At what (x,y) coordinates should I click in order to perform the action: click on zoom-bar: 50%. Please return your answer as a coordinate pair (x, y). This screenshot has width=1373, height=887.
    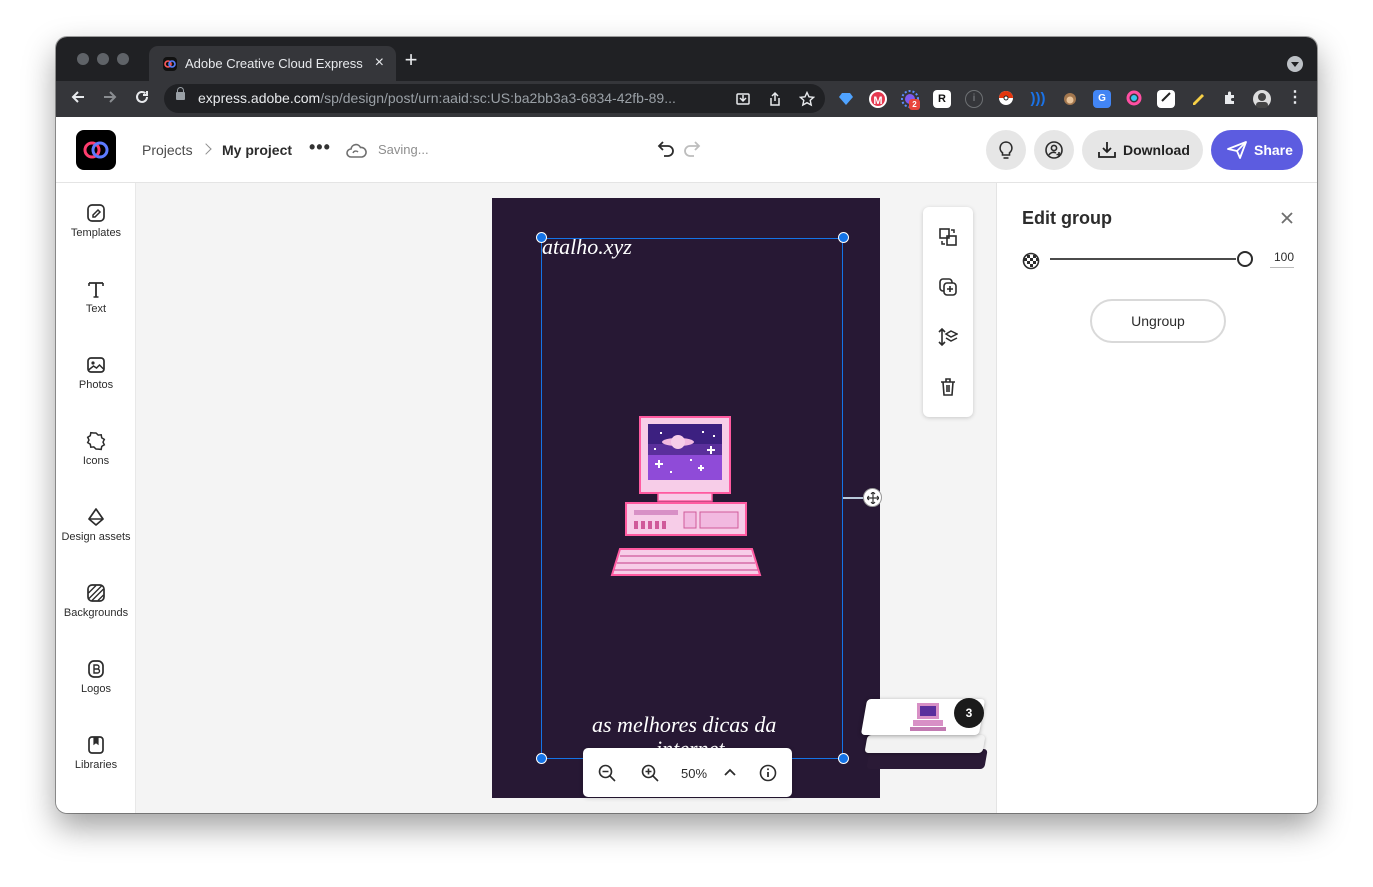
    Looking at the image, I should click on (687, 772).